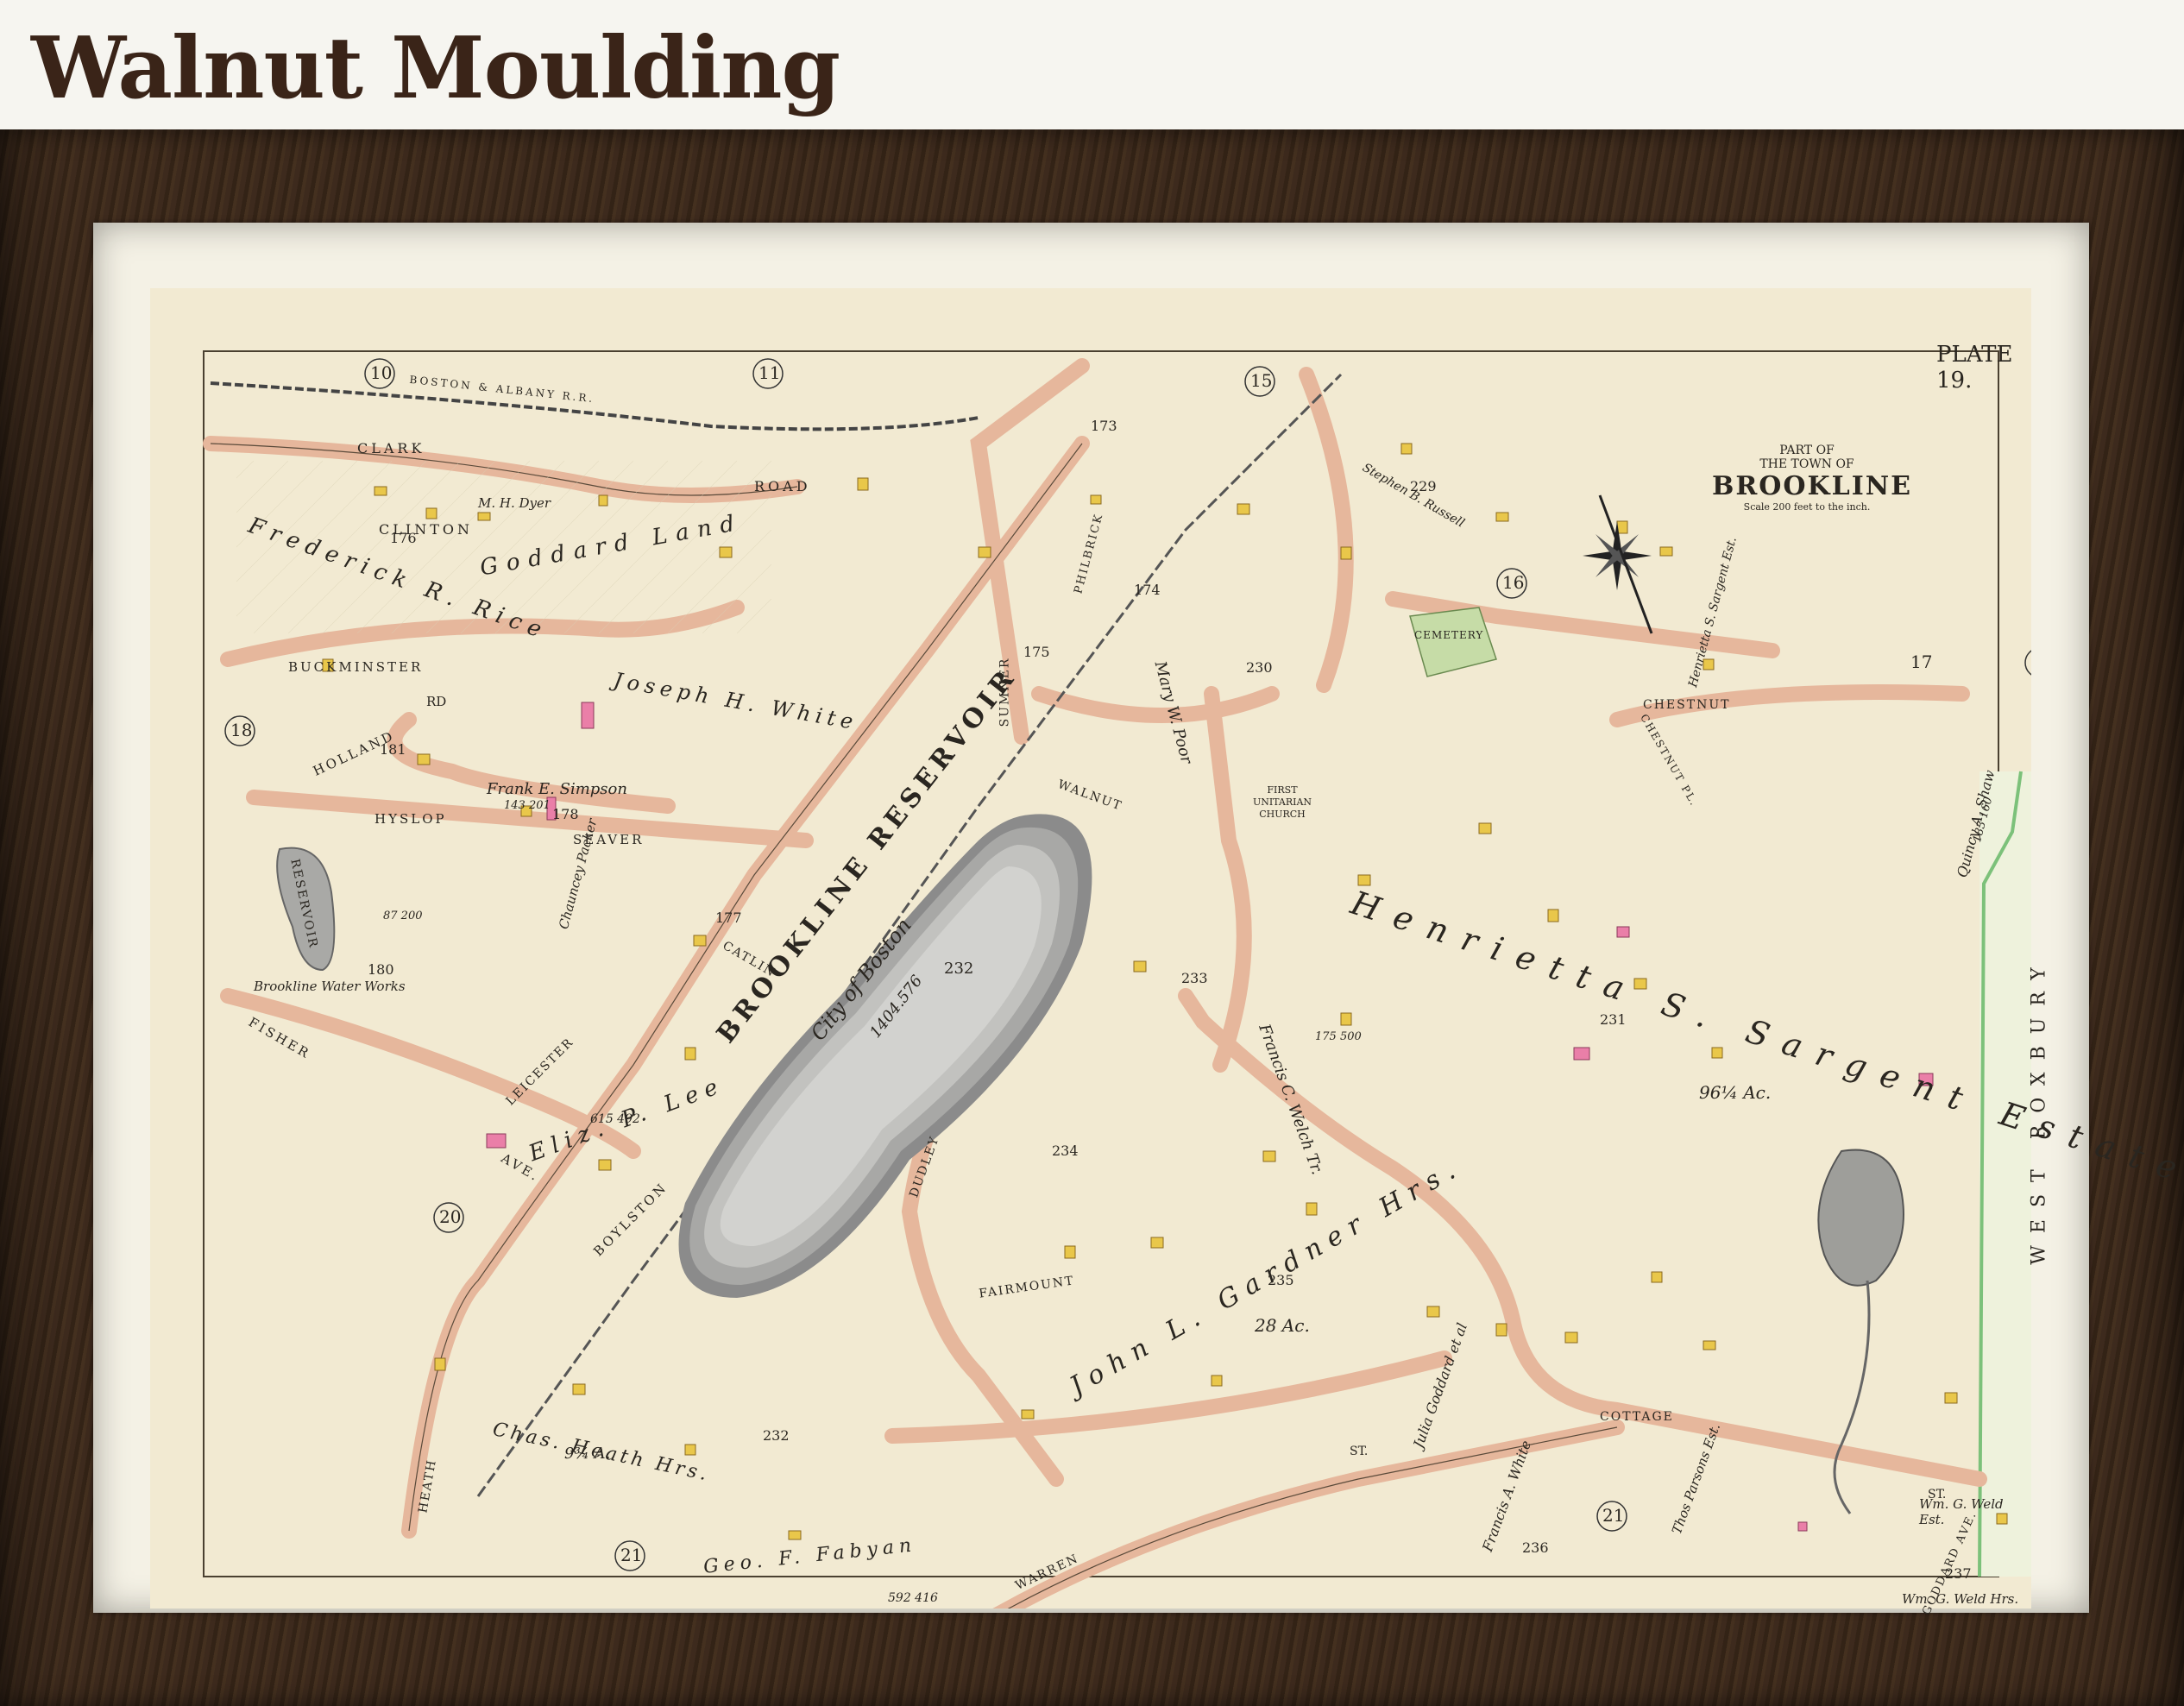  I want to click on street-hyslop: HYSLOP, so click(411, 819).